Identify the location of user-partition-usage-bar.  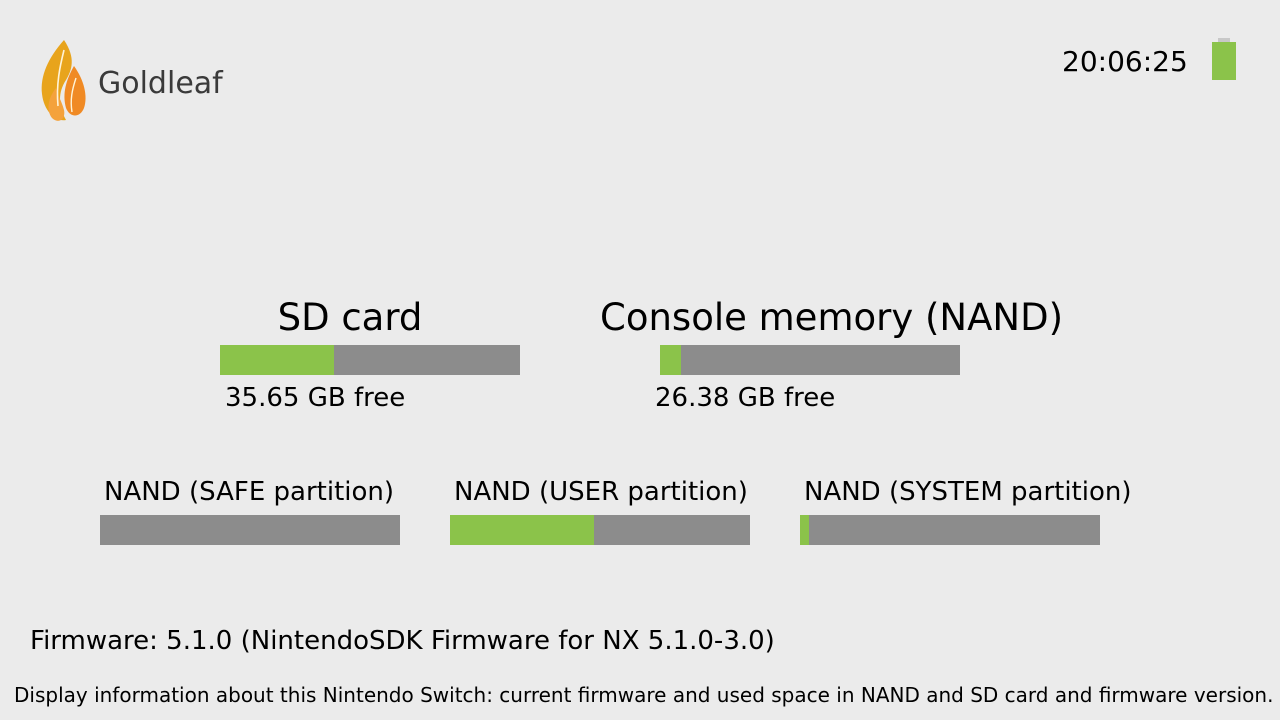
(600, 530).